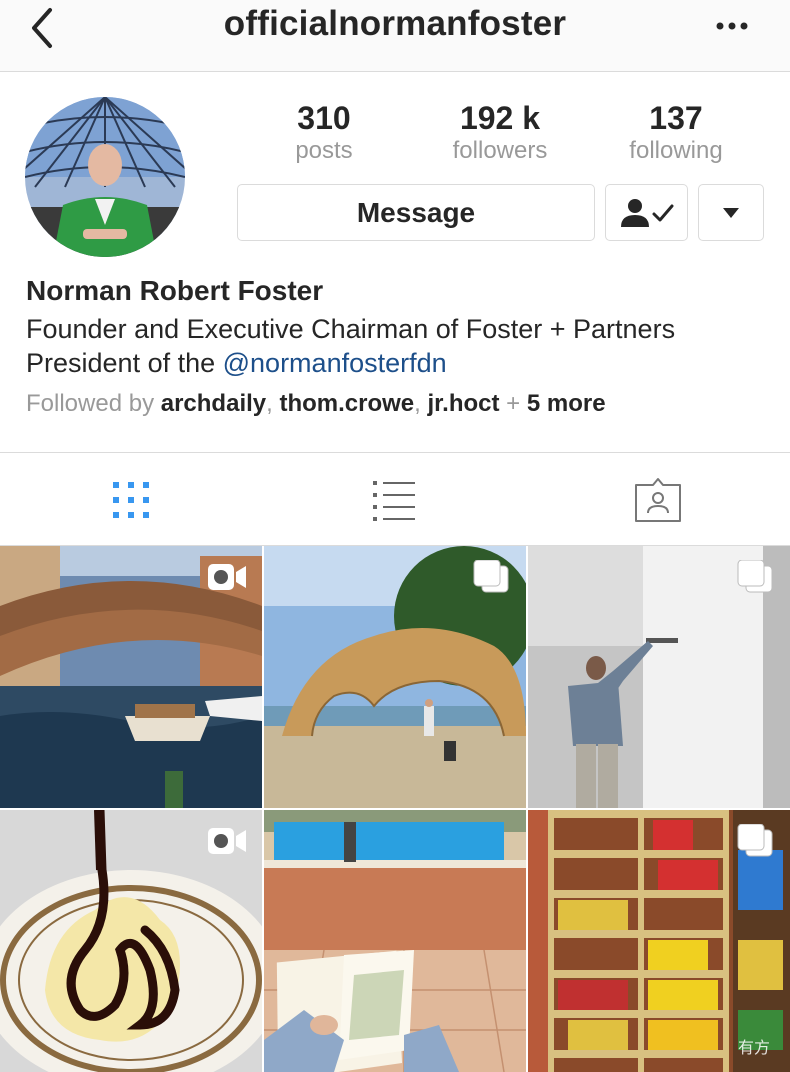 Image resolution: width=790 pixels, height=1072 pixels. I want to click on more-options-icon, so click(732, 26).